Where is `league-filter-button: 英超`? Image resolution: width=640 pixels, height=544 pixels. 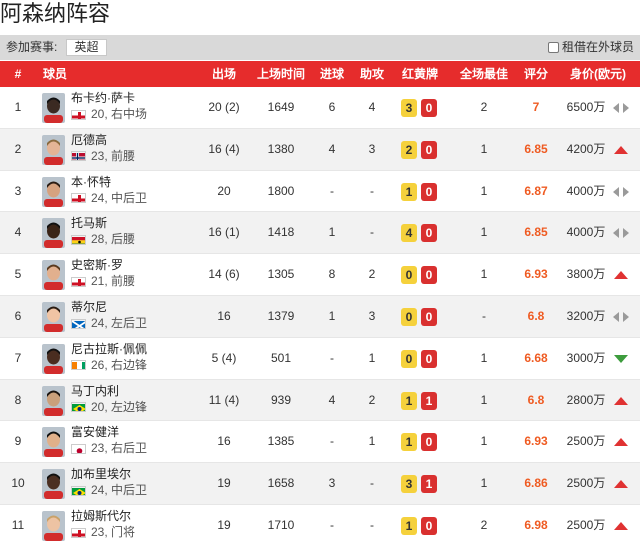 league-filter-button: 英超 is located at coordinates (86, 47).